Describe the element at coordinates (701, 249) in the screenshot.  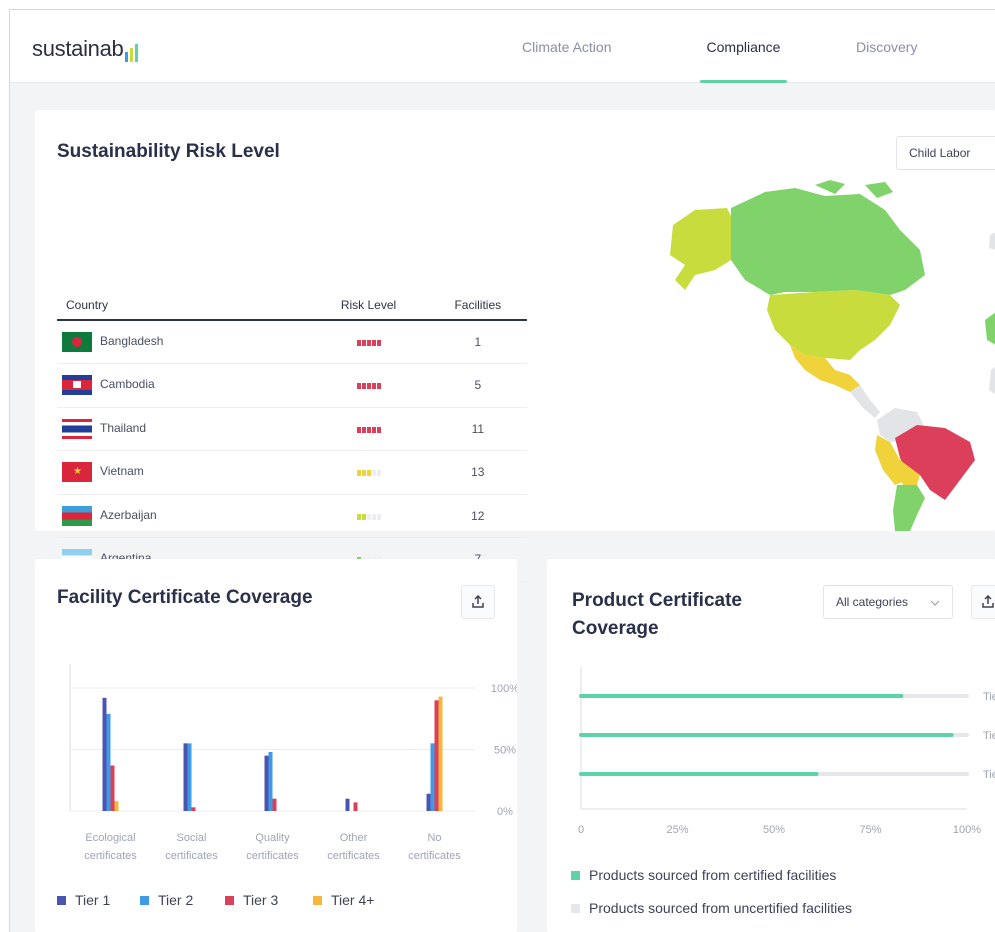
I see `map-region-alaska` at that location.